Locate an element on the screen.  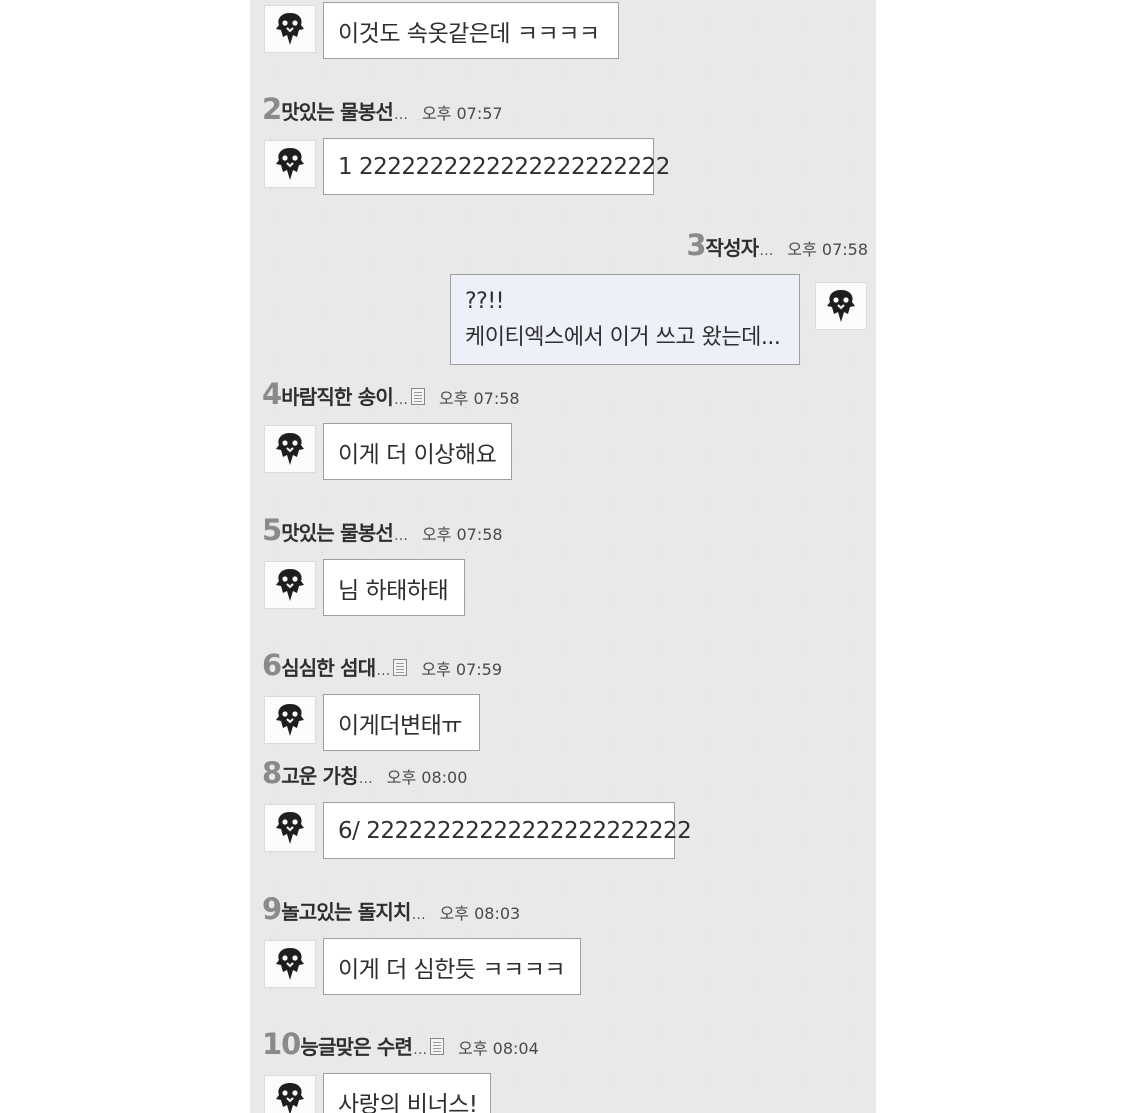
comment-number: 9 is located at coordinates (272, 909).